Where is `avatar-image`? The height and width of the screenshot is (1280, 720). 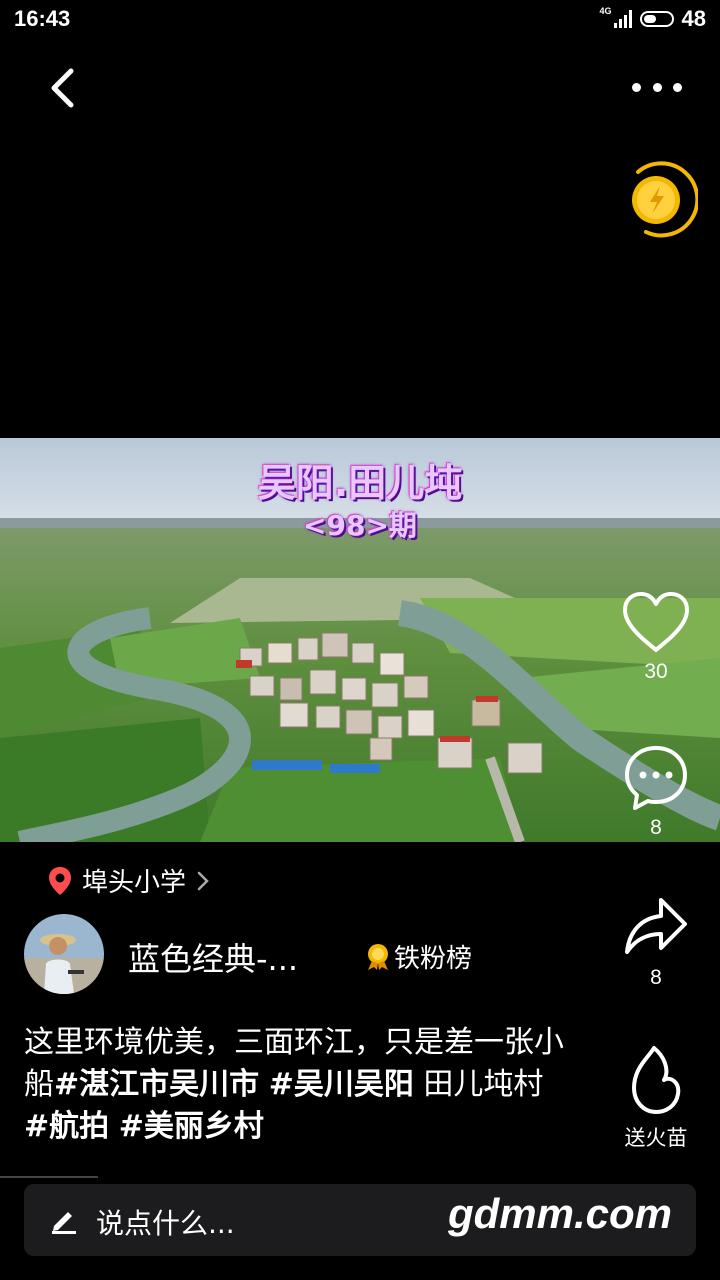 avatar-image is located at coordinates (64, 954).